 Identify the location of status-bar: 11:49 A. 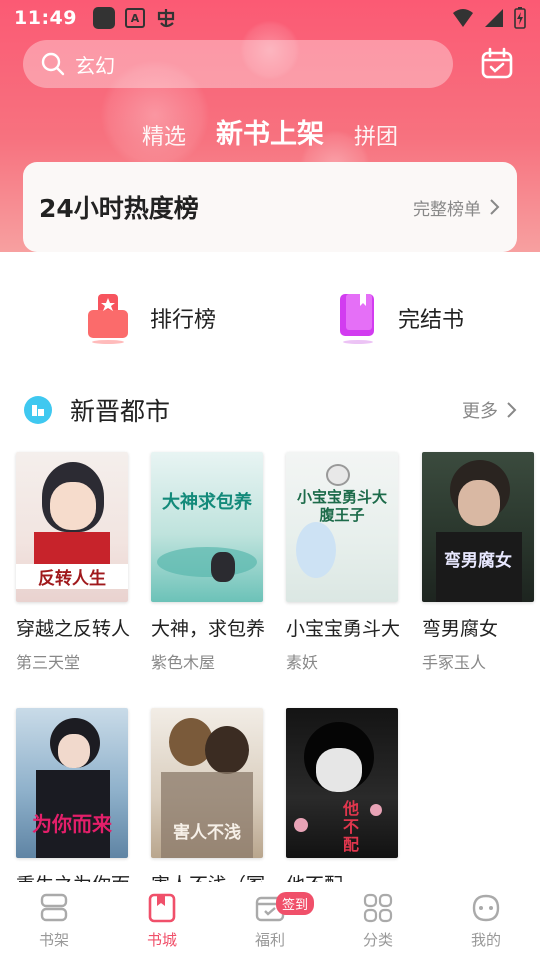
(270, 18).